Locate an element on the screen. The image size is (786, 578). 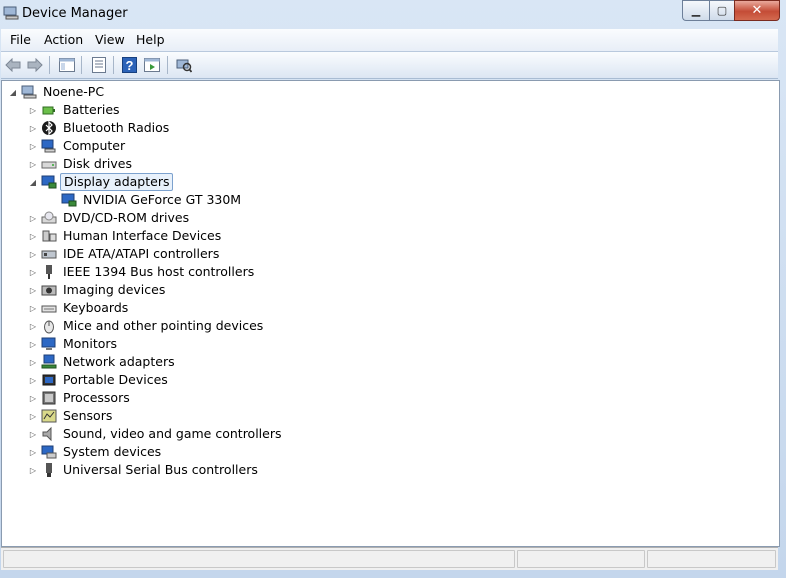
tree-category: ▷ Batteries is located at coordinates (75, 110).